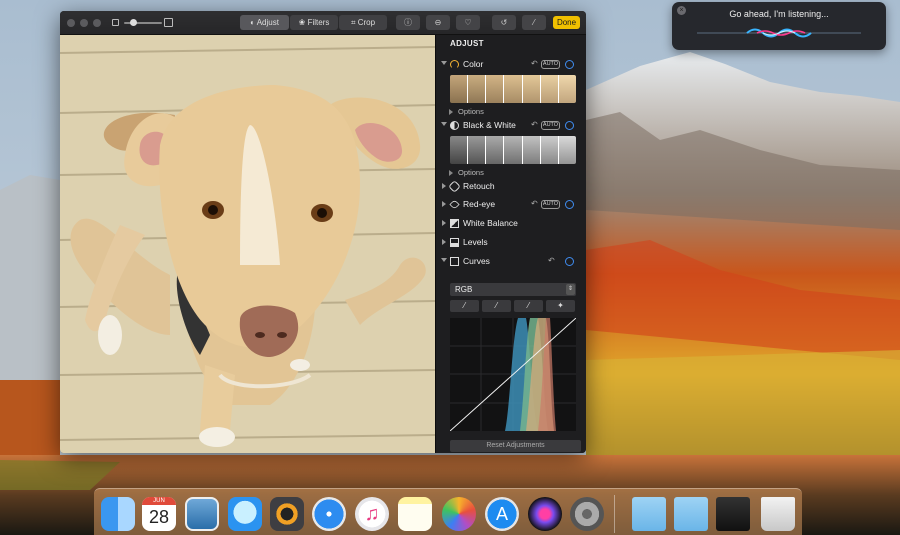 The image size is (900, 535). I want to click on info-icon: ⓘ, so click(408, 22).